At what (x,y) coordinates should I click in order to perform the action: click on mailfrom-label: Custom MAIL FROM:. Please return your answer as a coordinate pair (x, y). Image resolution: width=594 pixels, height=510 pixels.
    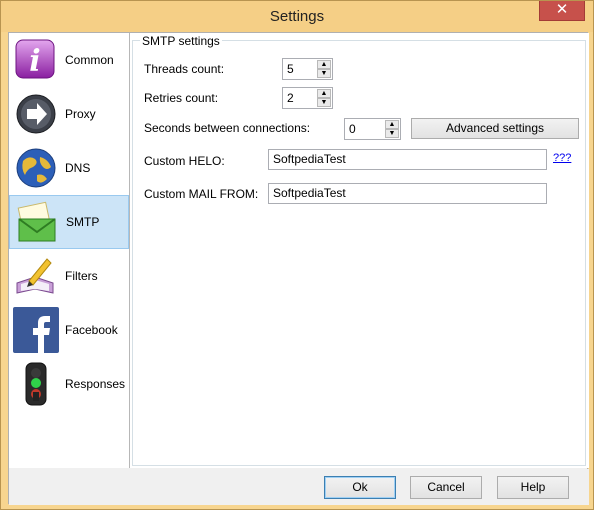
    Looking at the image, I should click on (201, 194).